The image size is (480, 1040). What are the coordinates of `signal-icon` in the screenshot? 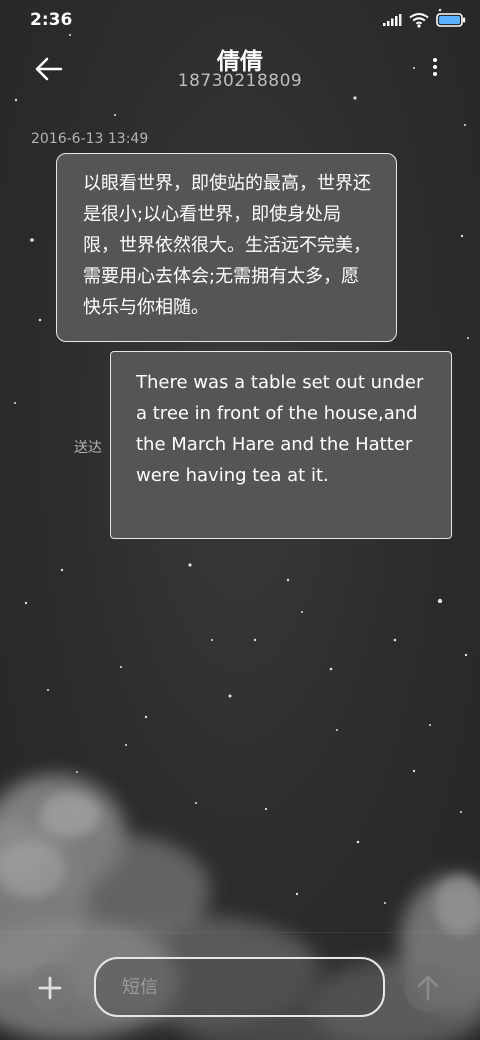 It's located at (392, 20).